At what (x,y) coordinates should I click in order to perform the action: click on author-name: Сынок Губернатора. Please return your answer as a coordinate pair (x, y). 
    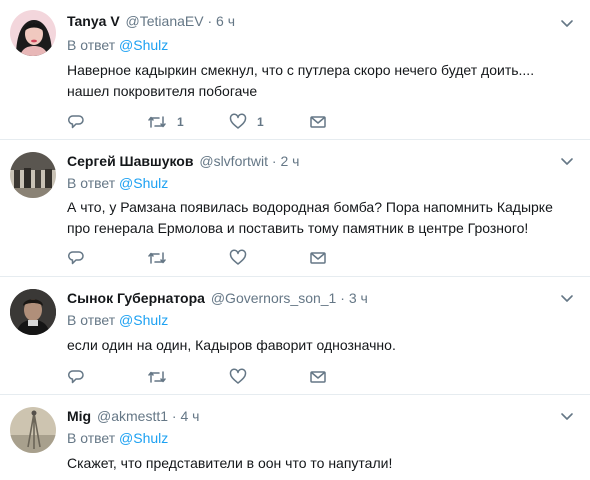
    Looking at the image, I should click on (136, 298).